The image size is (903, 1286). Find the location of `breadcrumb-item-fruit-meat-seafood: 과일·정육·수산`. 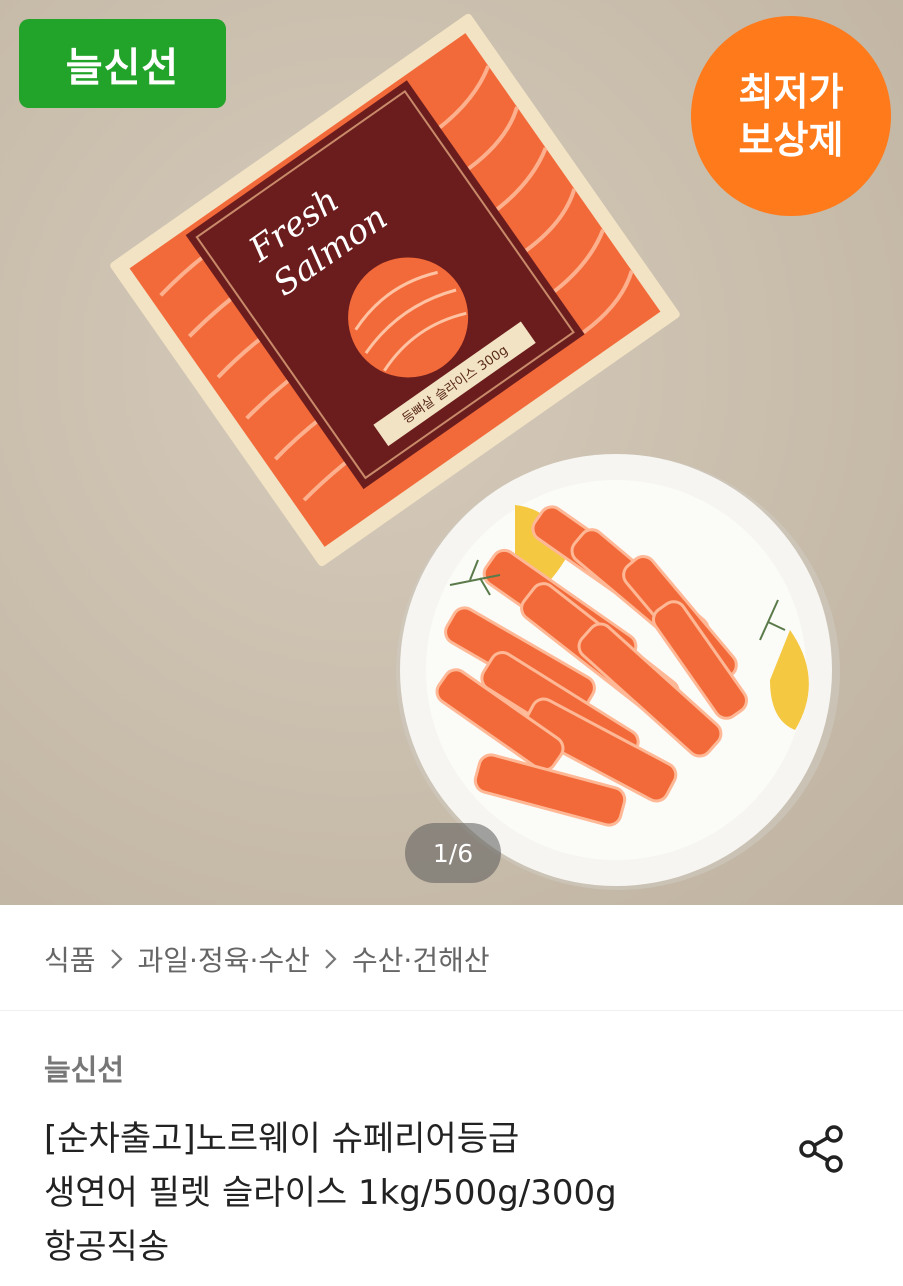

breadcrumb-item-fruit-meat-seafood: 과일·정육·수산 is located at coordinates (224, 959).